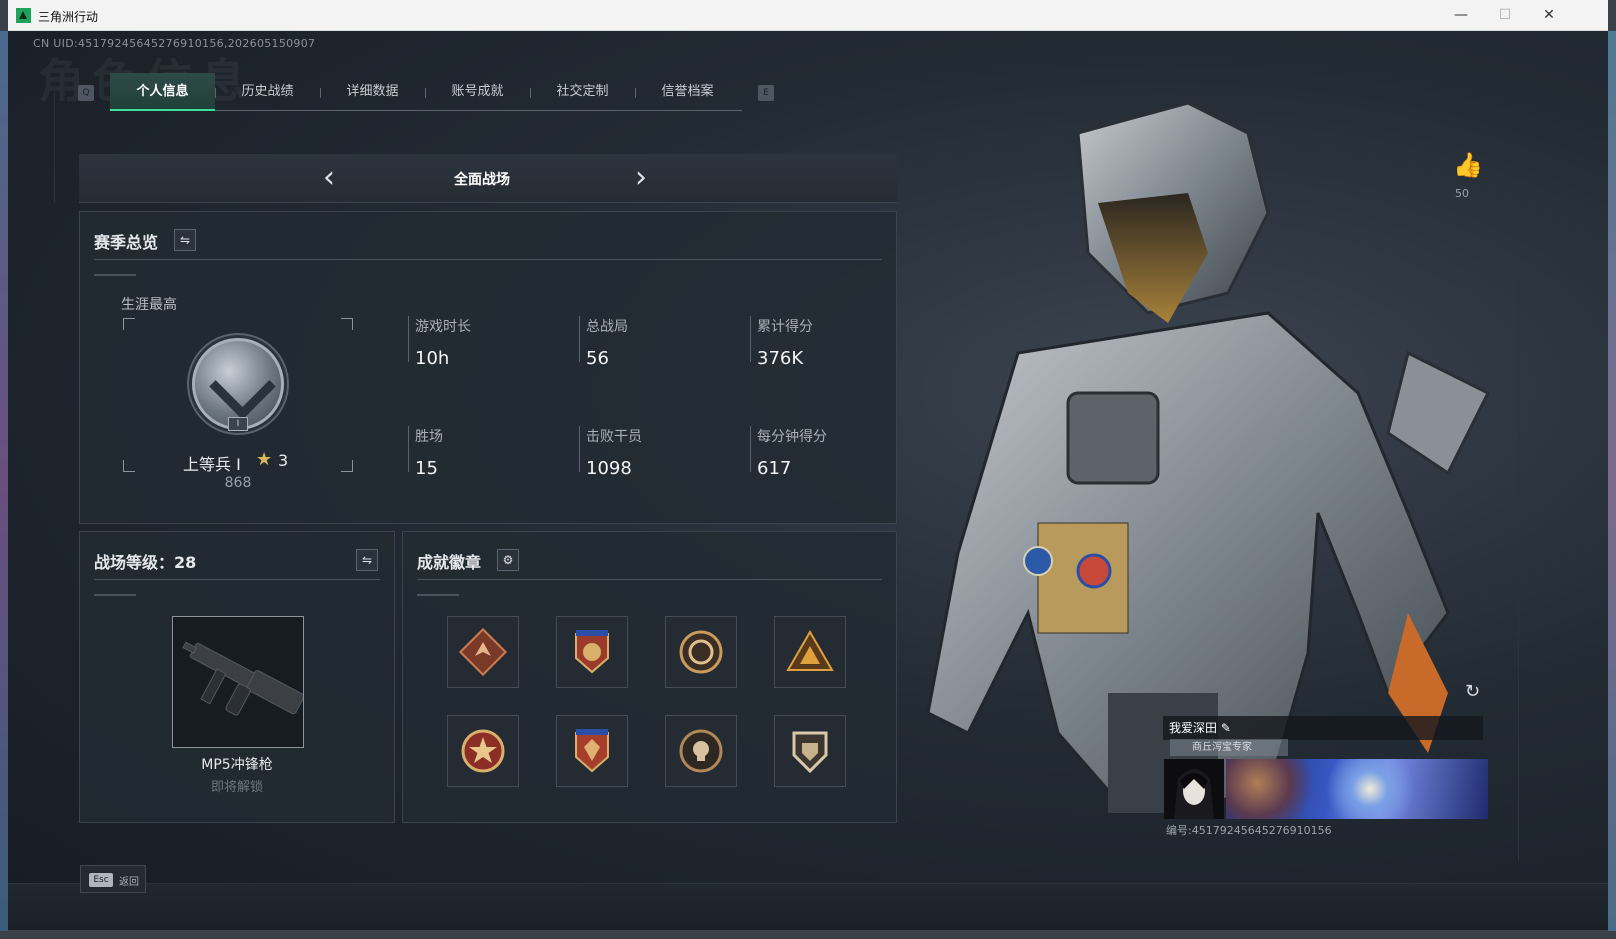  I want to click on tab-next-key: E, so click(766, 93).